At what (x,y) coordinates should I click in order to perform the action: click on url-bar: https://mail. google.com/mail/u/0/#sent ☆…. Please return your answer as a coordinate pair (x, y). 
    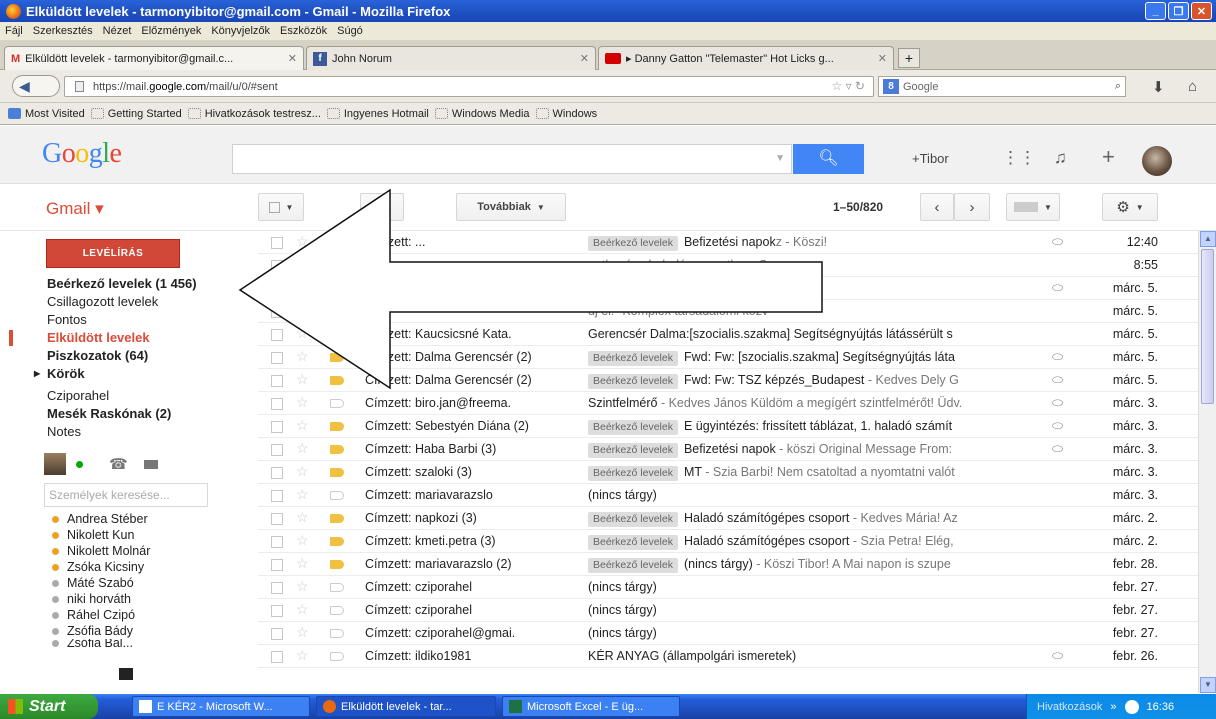
    Looking at the image, I should click on (469, 86).